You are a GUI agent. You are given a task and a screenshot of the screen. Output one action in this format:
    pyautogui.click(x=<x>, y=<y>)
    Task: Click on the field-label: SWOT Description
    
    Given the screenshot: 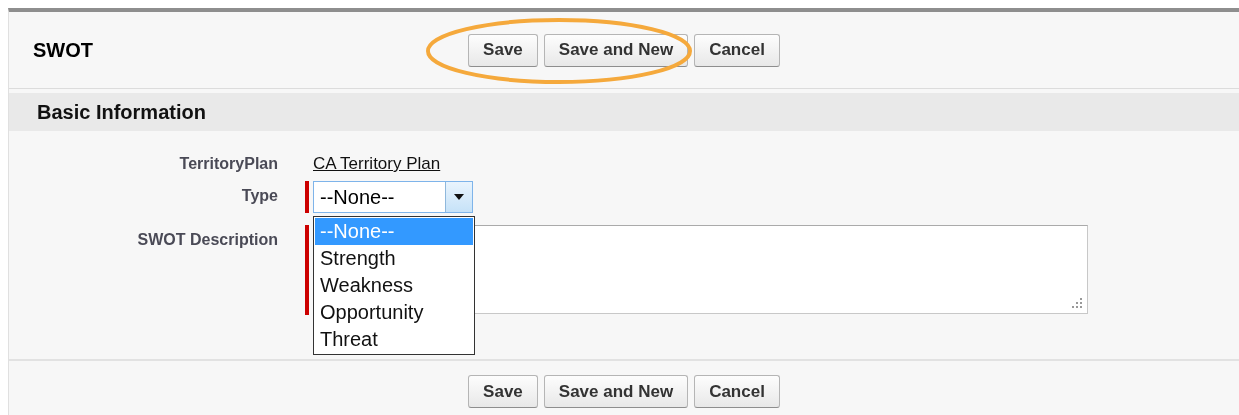 What is the action you would take?
    pyautogui.click(x=207, y=239)
    